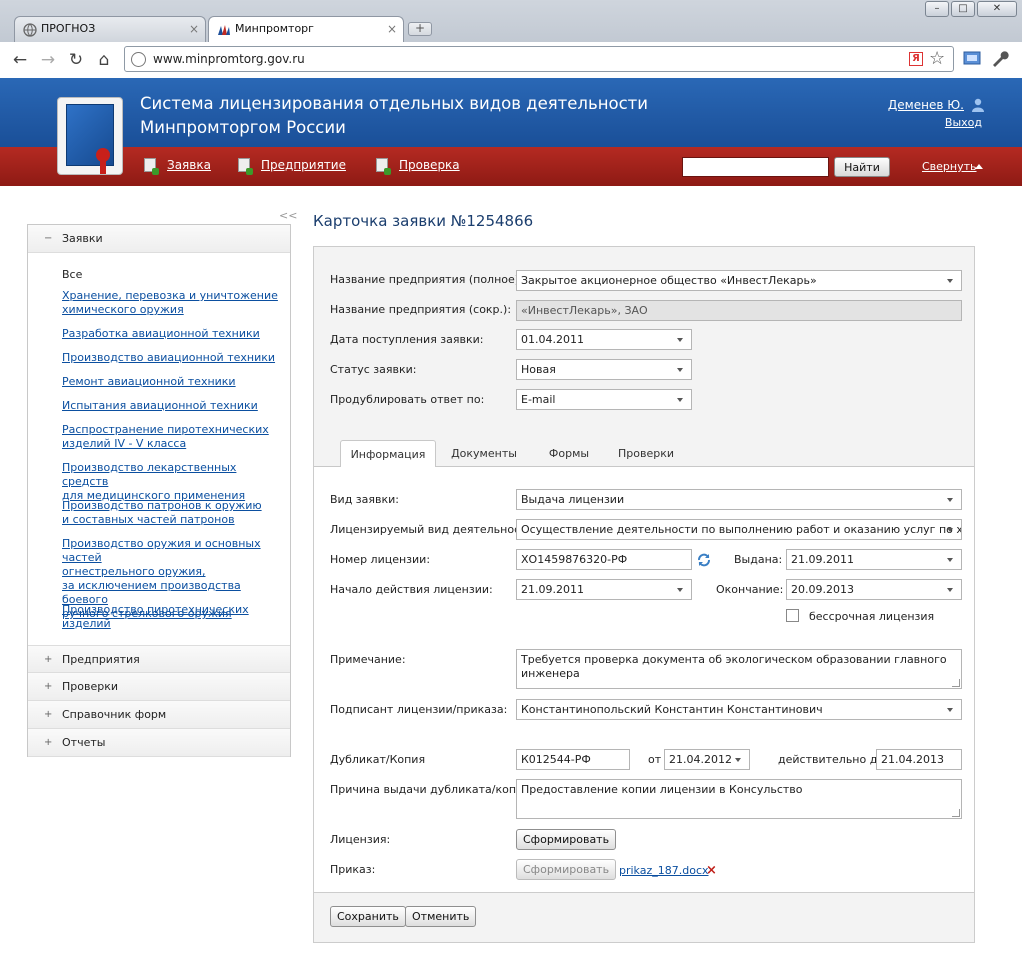  Describe the element at coordinates (159, 659) in the screenshot. I see `sidebar-section-predpriyatiya: + Предприятия` at that location.